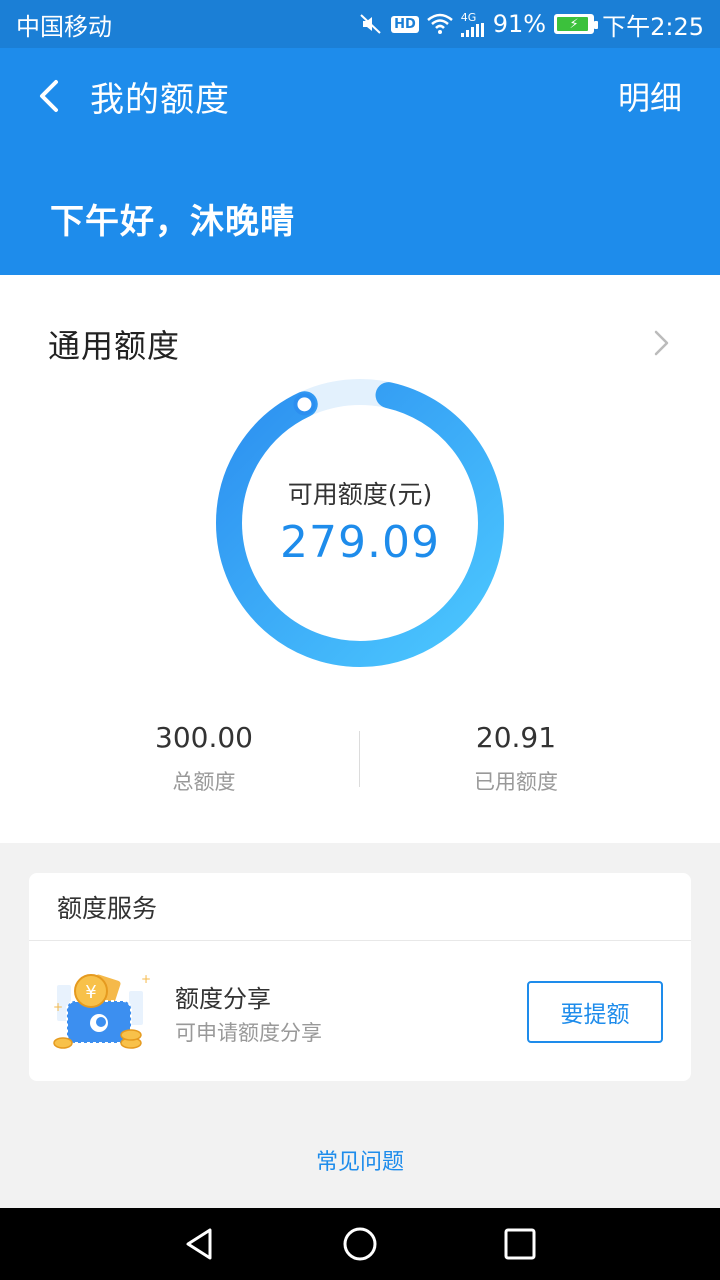 The width and height of the screenshot is (720, 1280). I want to click on credit-share-description: 可申请额度分享, so click(248, 1033).